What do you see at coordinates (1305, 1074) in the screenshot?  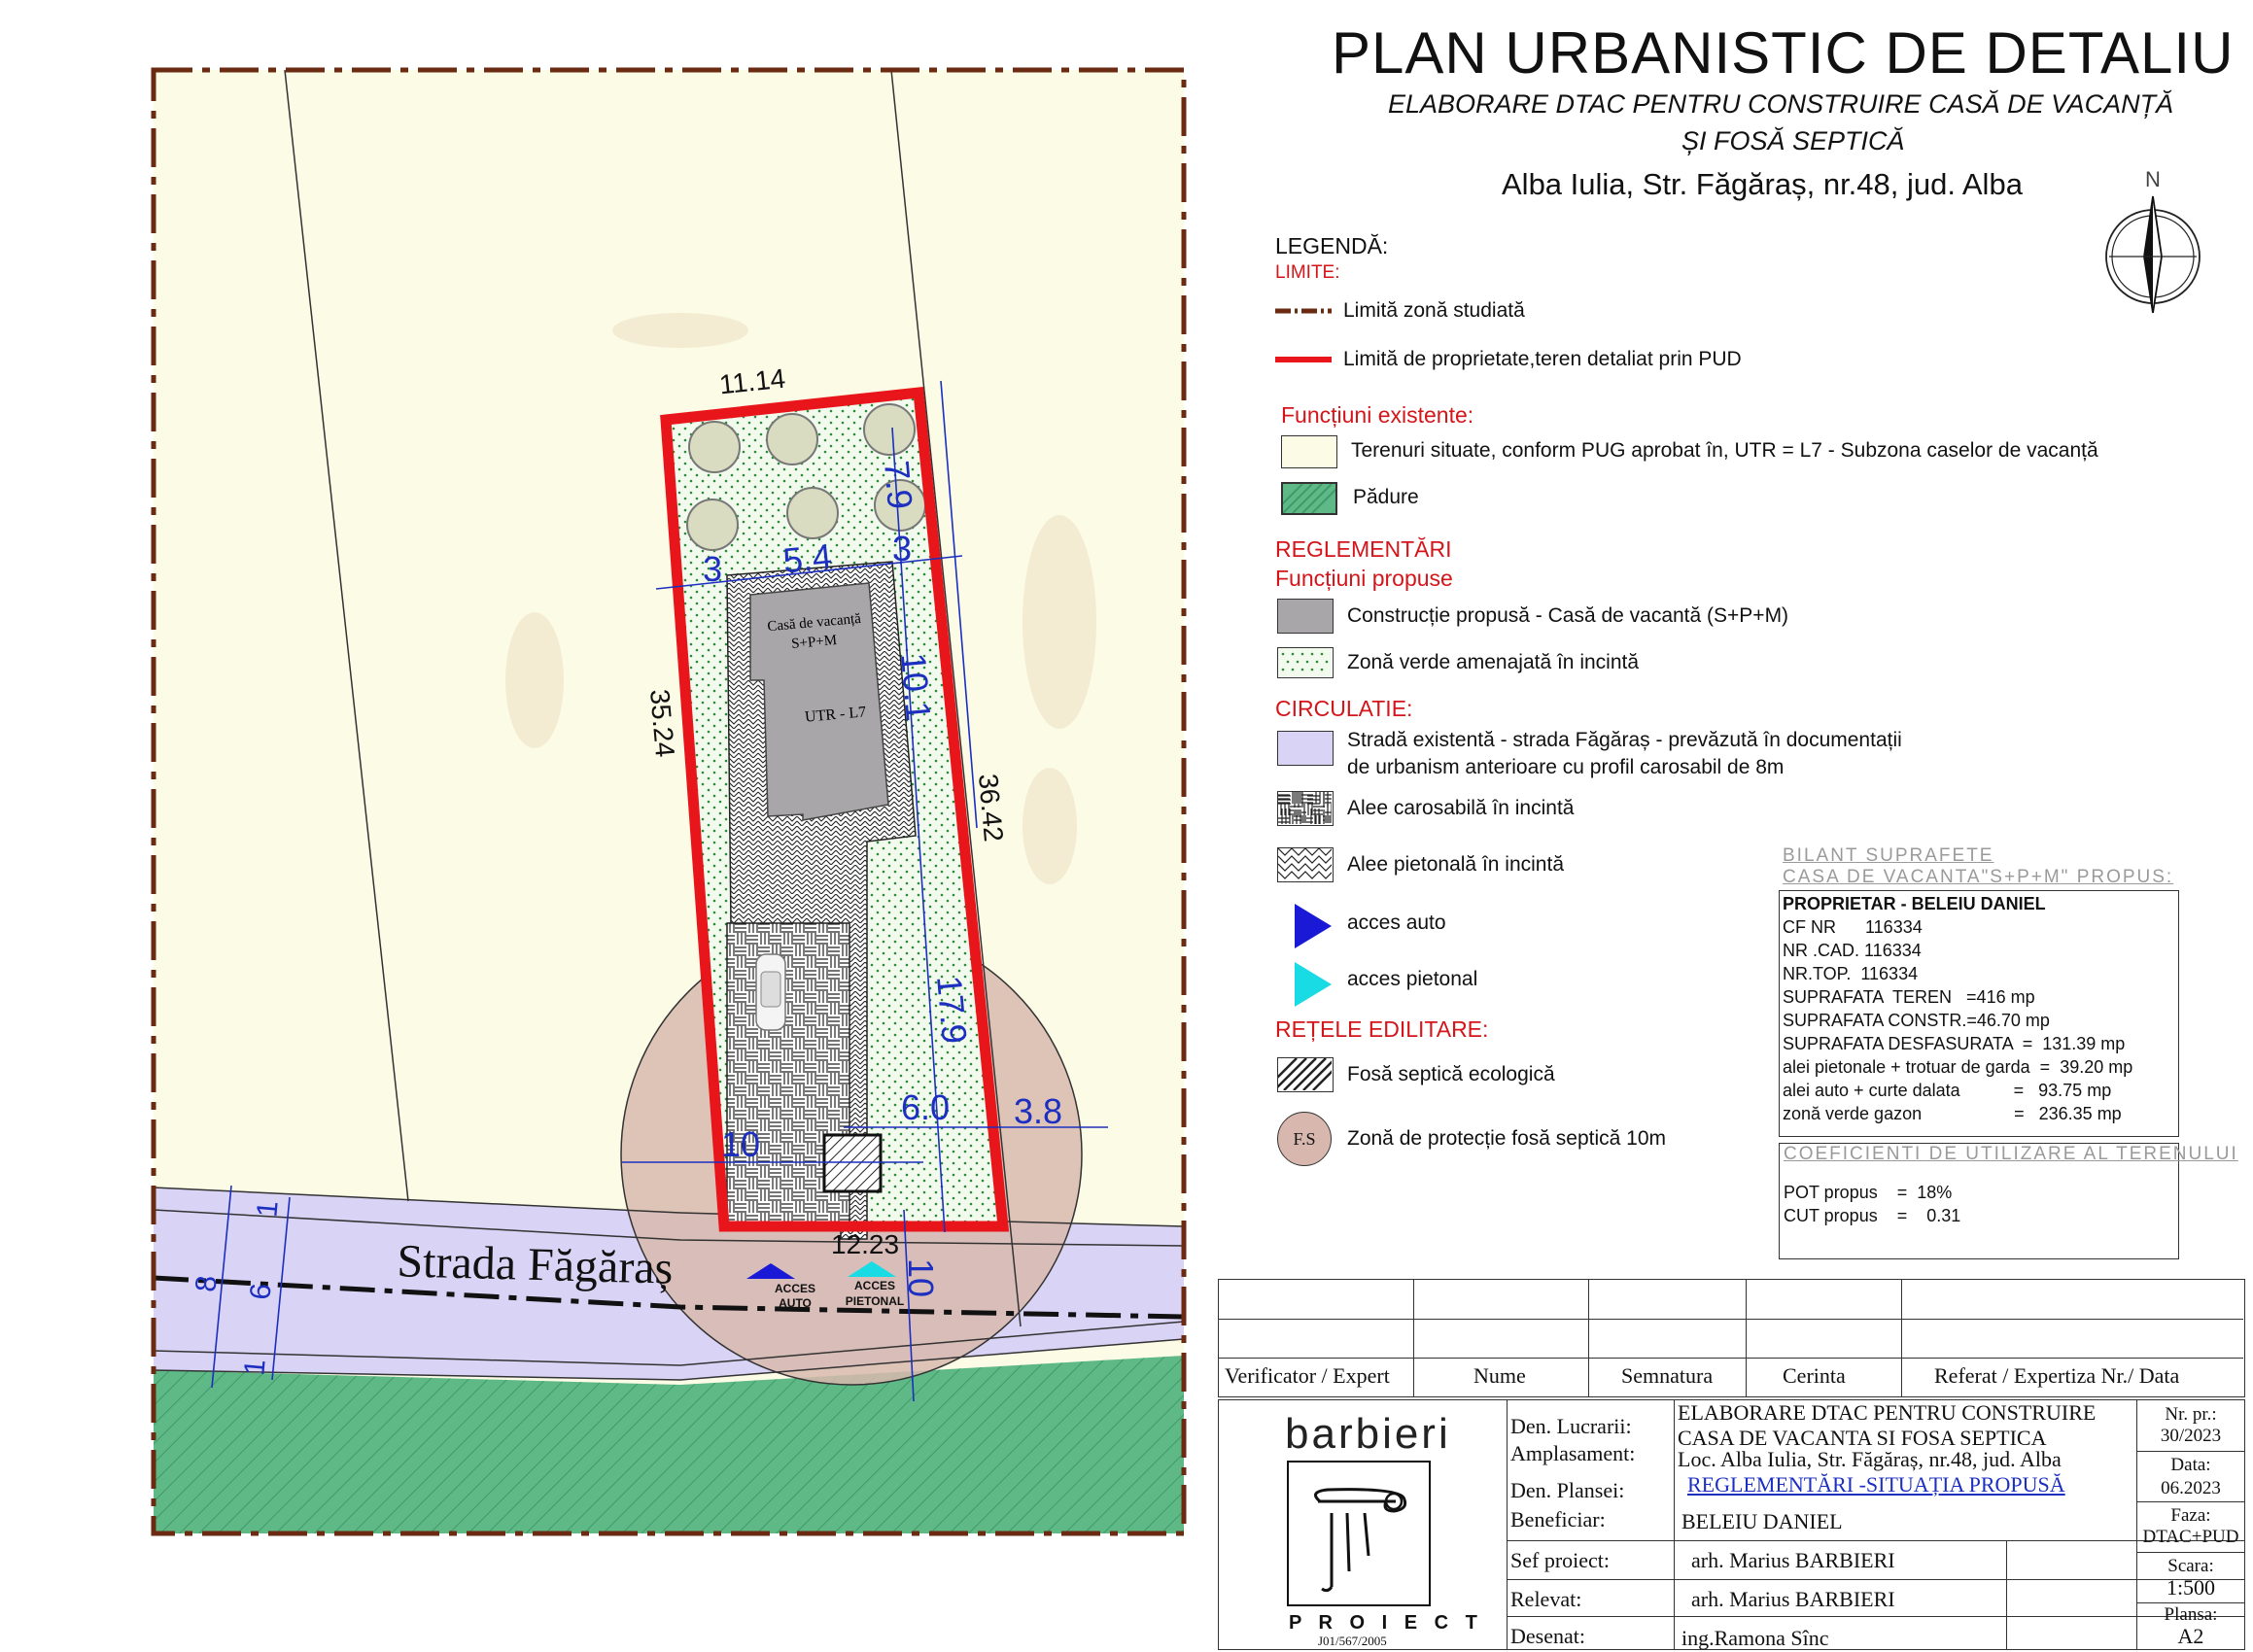 I see `legend-swatch-septic` at bounding box center [1305, 1074].